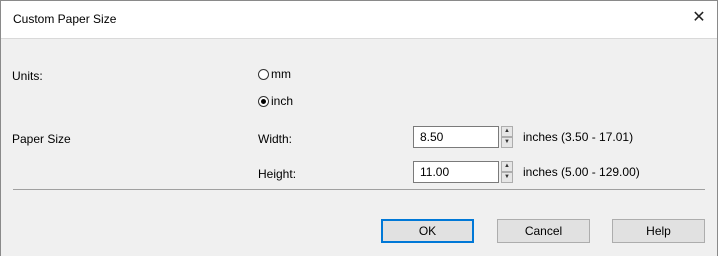  What do you see at coordinates (65, 19) in the screenshot?
I see `dialog-title: Custom Paper Size` at bounding box center [65, 19].